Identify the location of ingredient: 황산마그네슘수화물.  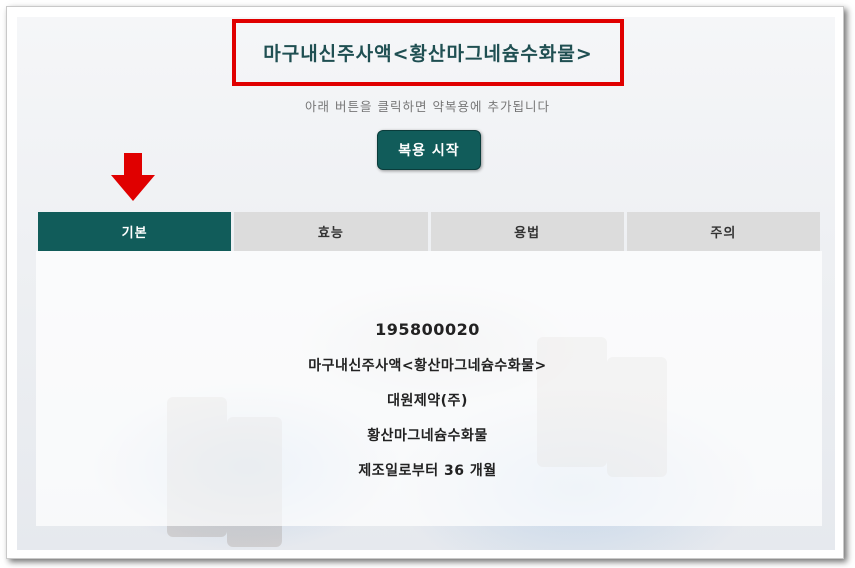
(427, 435).